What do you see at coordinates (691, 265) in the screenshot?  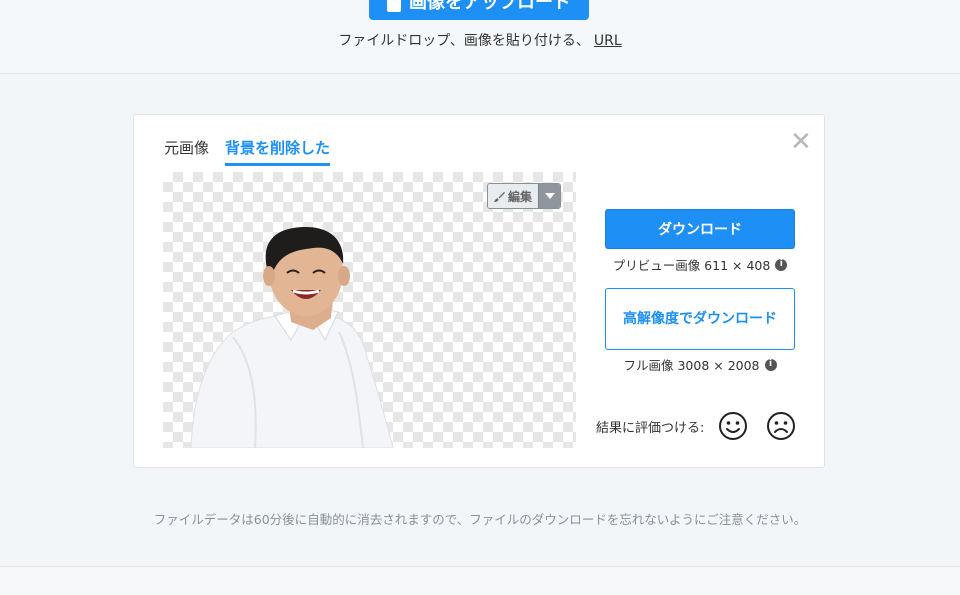 I see `preview-size-text: プリビュー画像 611 × 408` at bounding box center [691, 265].